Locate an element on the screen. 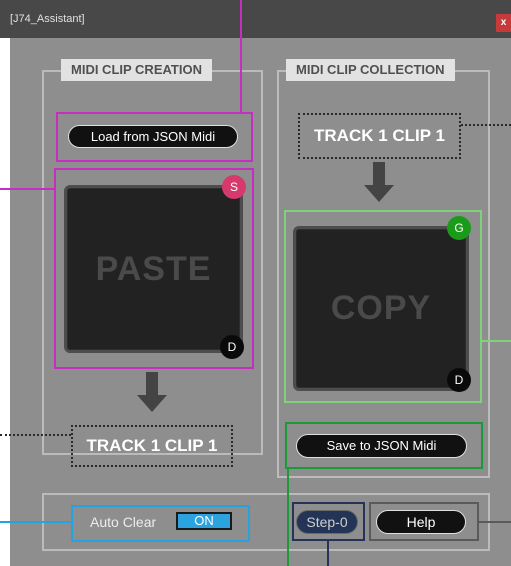  midi-clip-collection-title: MIDI CLIP COLLECTION is located at coordinates (370, 70).